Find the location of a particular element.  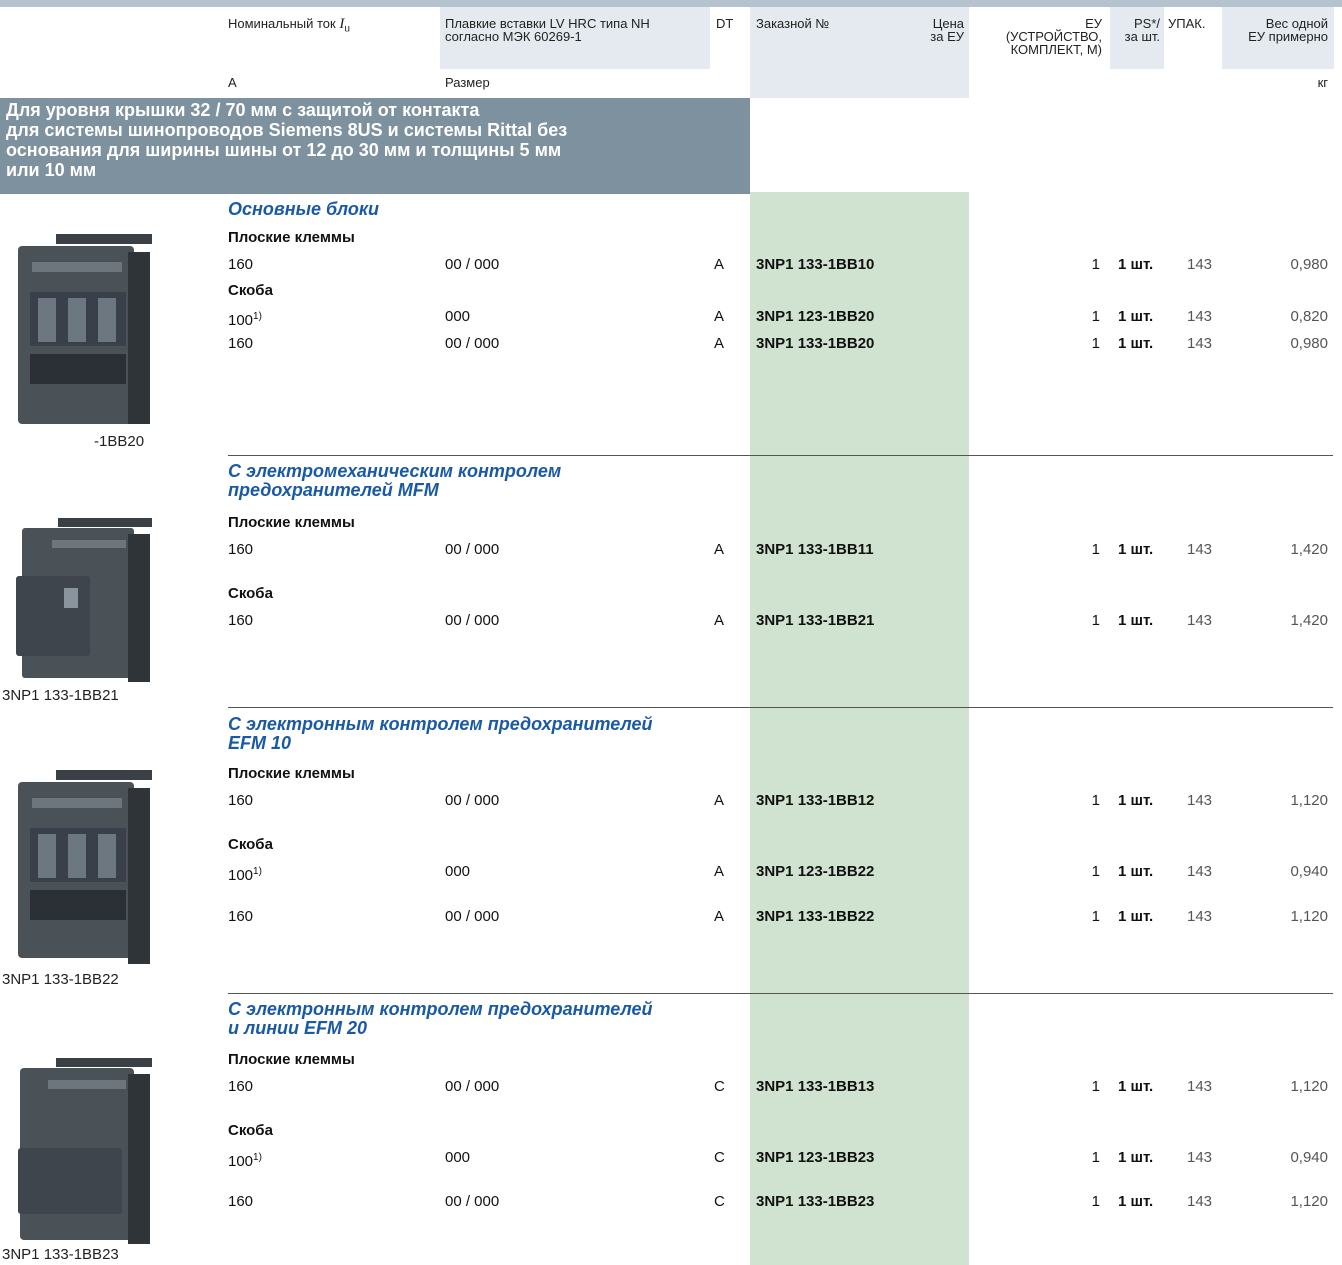

cell-weight: 0,940 is located at coordinates (1309, 1157).